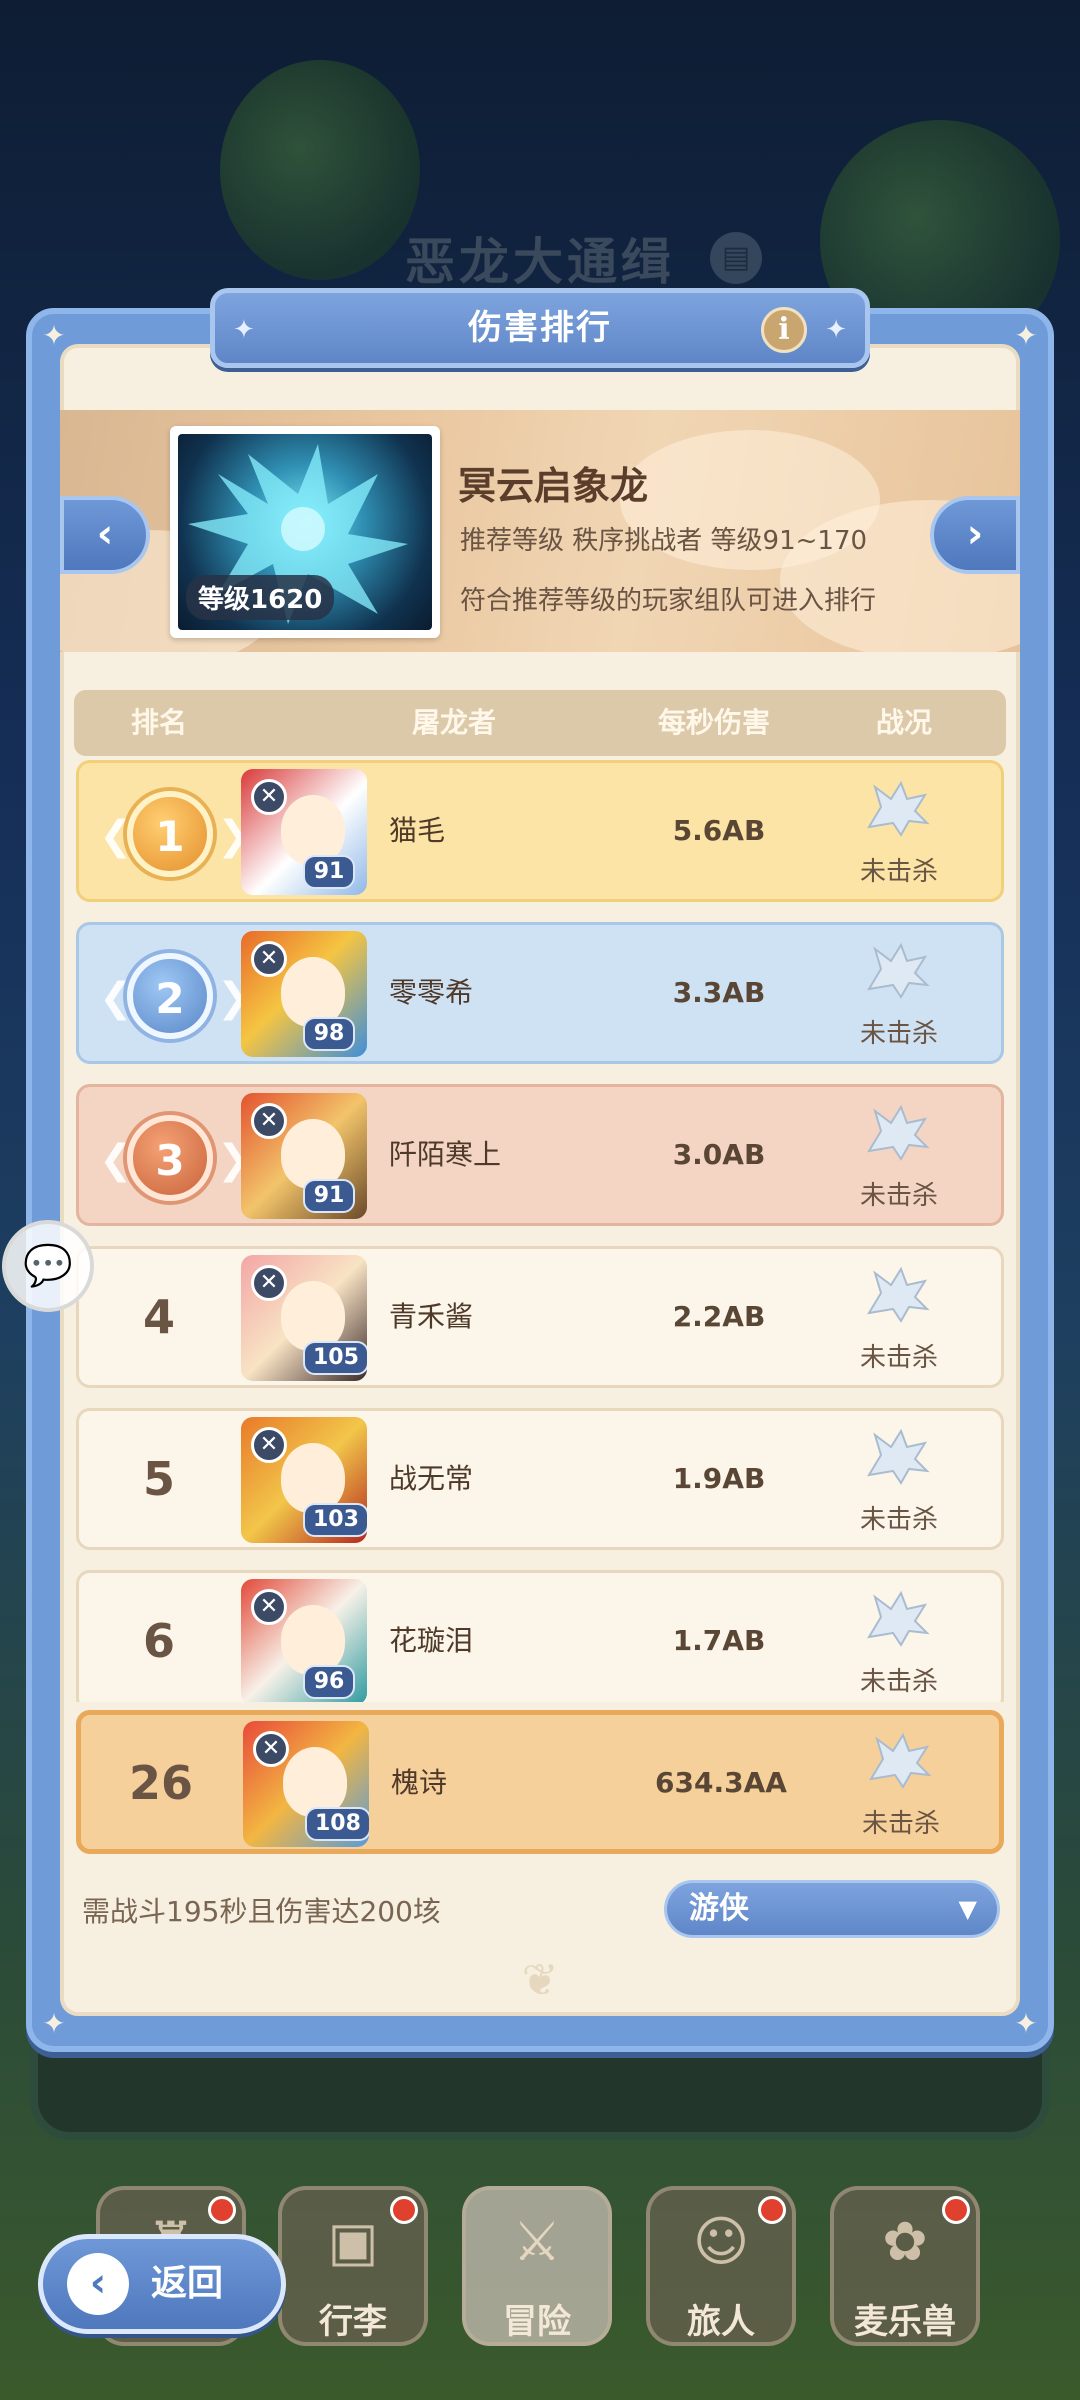 Image resolution: width=1080 pixels, height=2400 pixels. What do you see at coordinates (337, 1824) in the screenshot?
I see `player-level-badge: 108` at bounding box center [337, 1824].